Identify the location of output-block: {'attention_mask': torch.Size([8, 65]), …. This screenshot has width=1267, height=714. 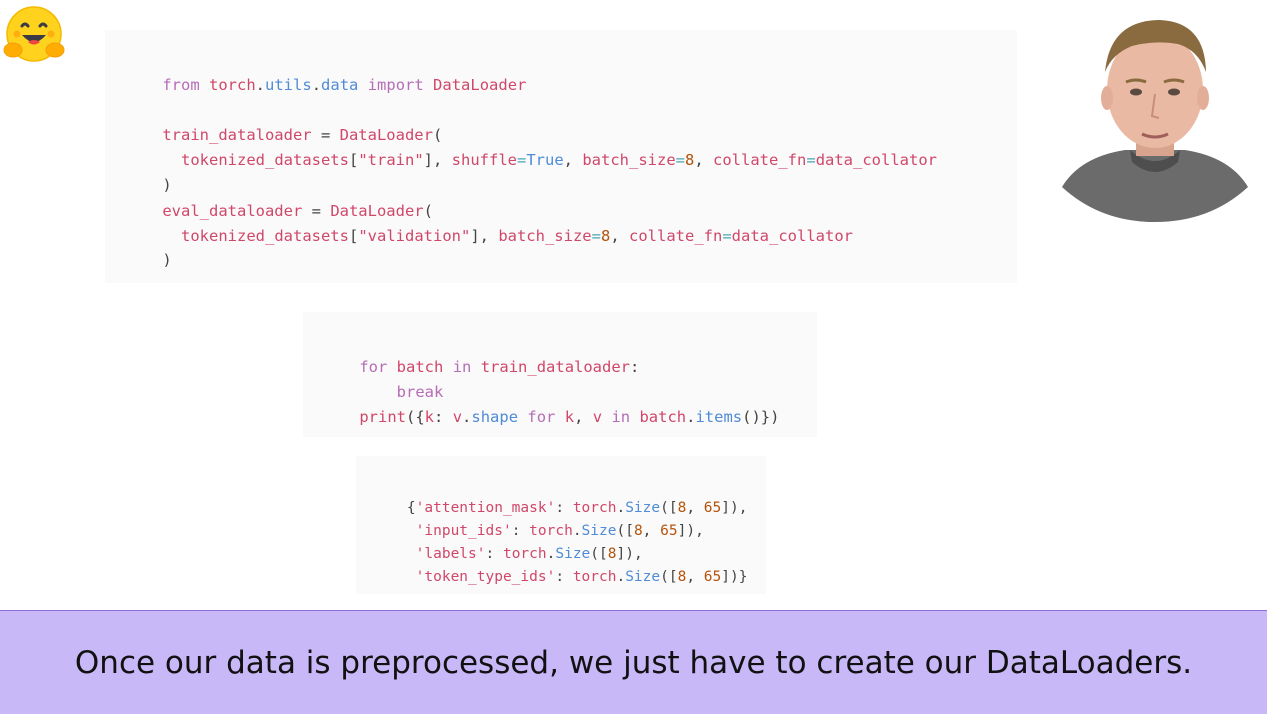
(561, 525).